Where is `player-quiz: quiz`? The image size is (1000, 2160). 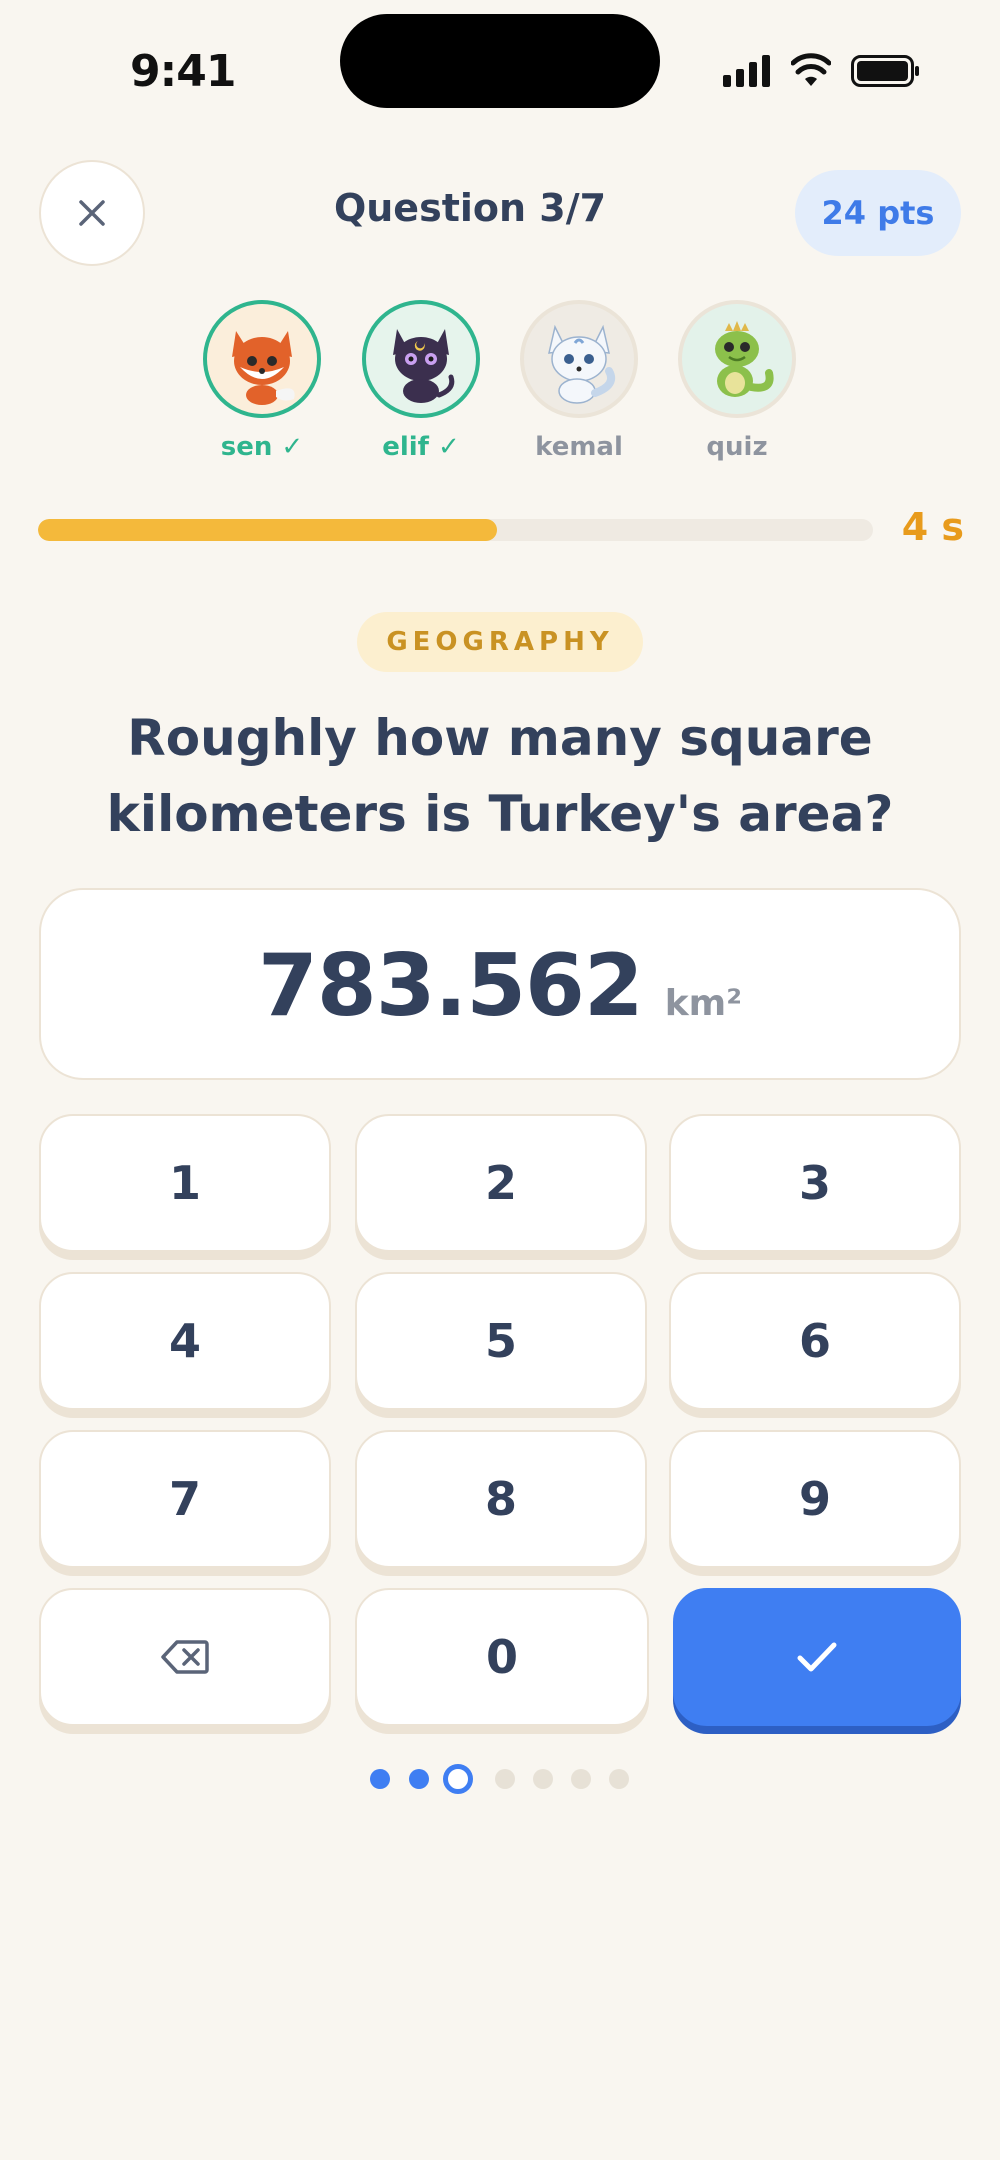 player-quiz: quiz is located at coordinates (737, 381).